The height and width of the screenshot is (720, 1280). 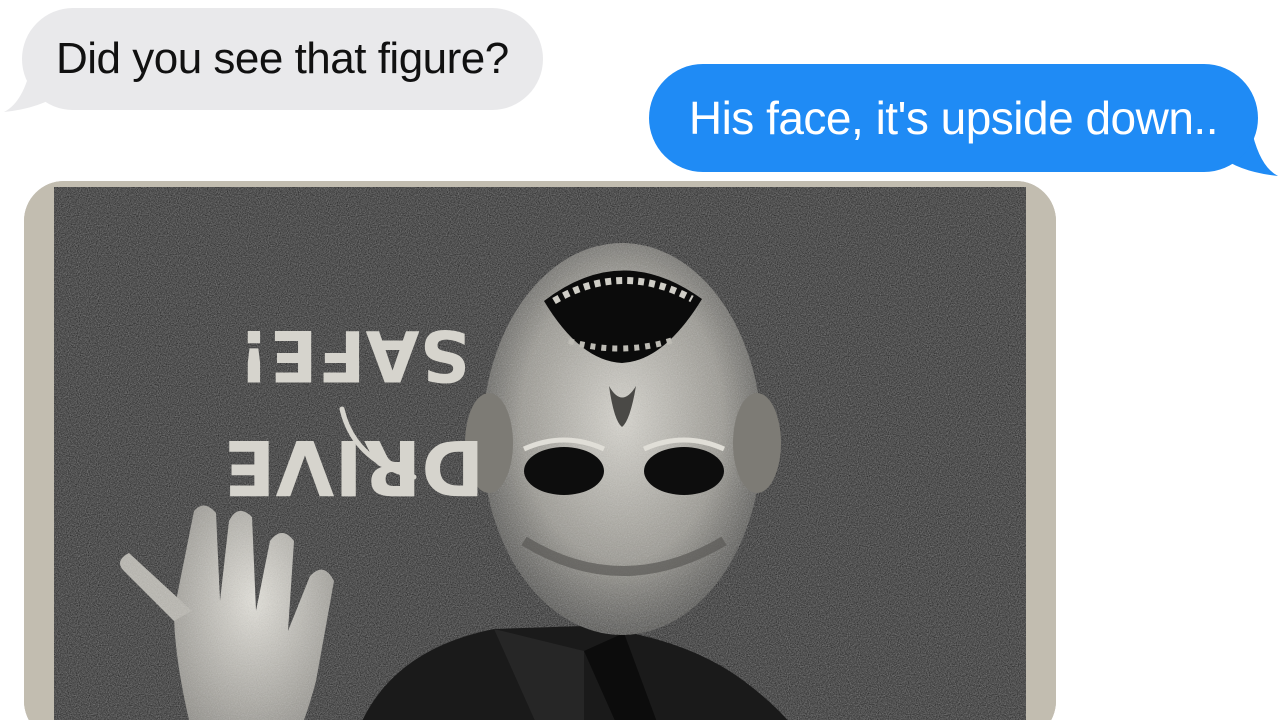 What do you see at coordinates (282, 59) in the screenshot?
I see `received-message-bubble: Did you see that figure?` at bounding box center [282, 59].